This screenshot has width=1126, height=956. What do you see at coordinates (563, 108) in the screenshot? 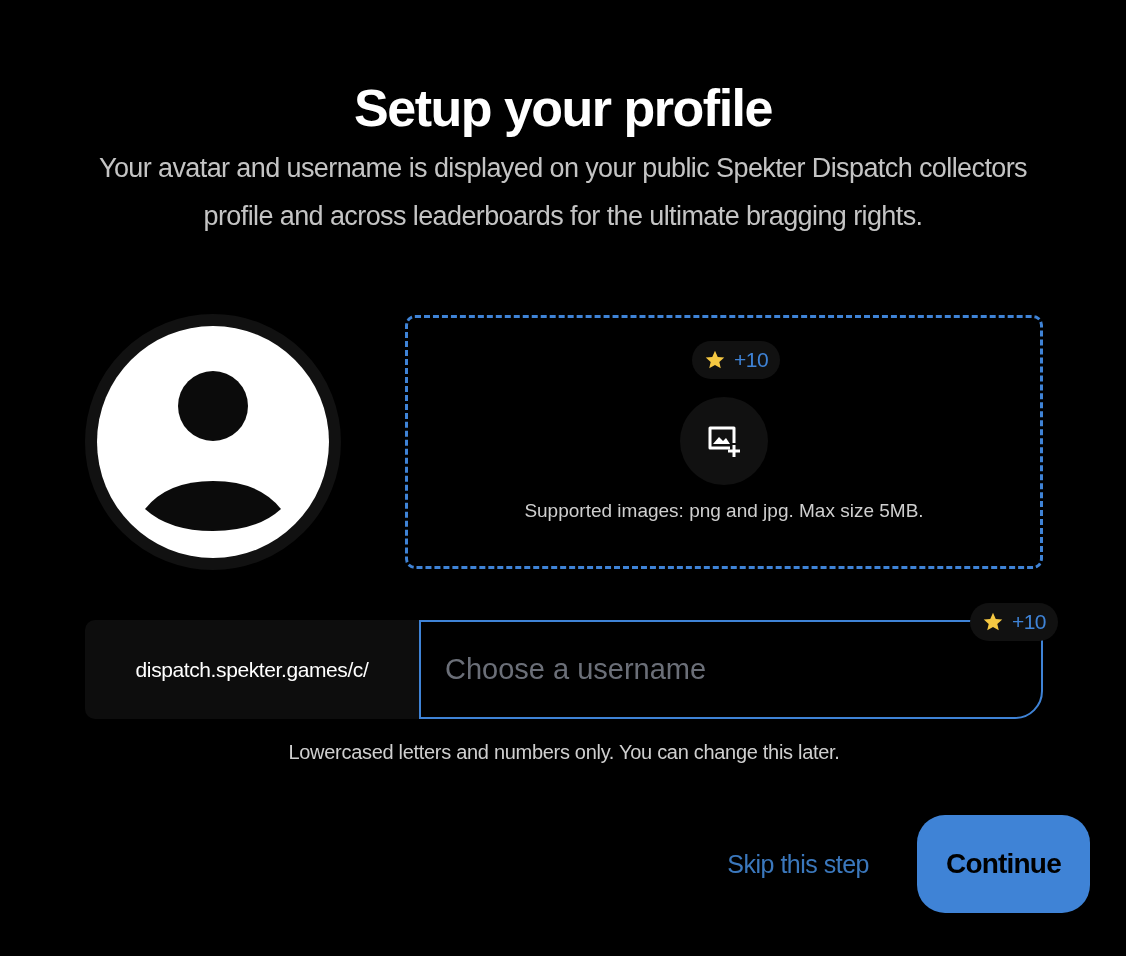
I see `page-title: Setup your profile` at bounding box center [563, 108].